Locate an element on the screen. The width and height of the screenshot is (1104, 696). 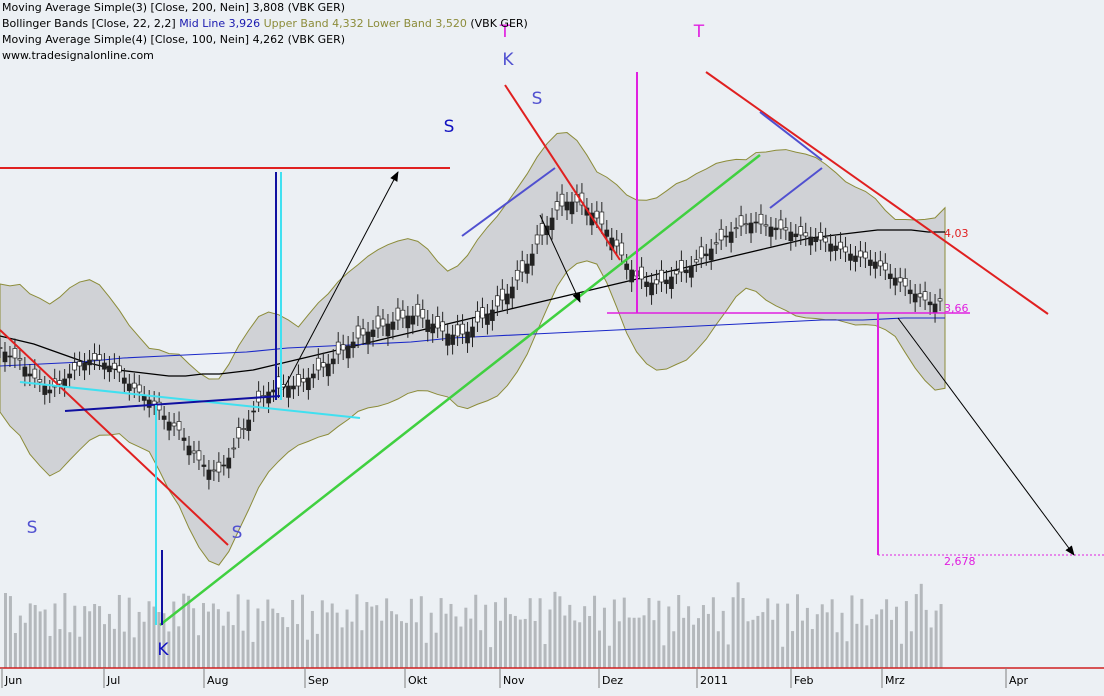
price-label-middle: 3,66 is located at coordinates (956, 308).